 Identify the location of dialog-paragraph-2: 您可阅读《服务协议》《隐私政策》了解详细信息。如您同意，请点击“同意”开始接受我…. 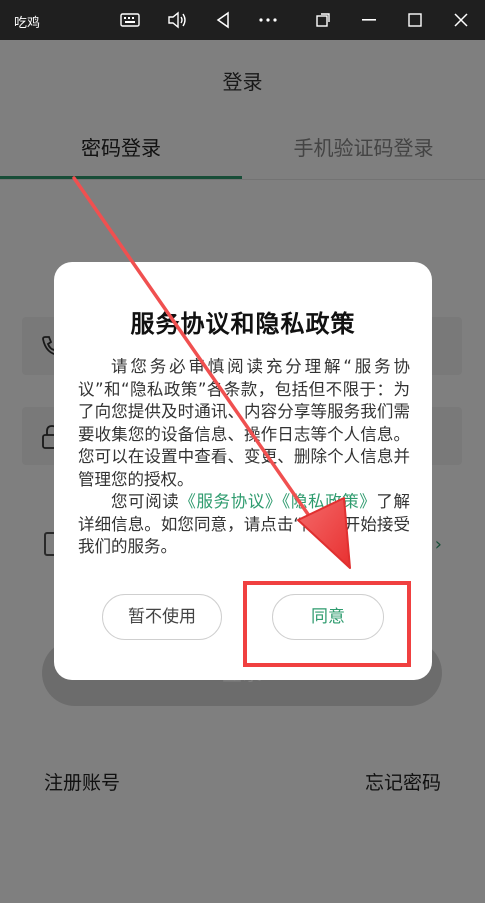
(244, 525).